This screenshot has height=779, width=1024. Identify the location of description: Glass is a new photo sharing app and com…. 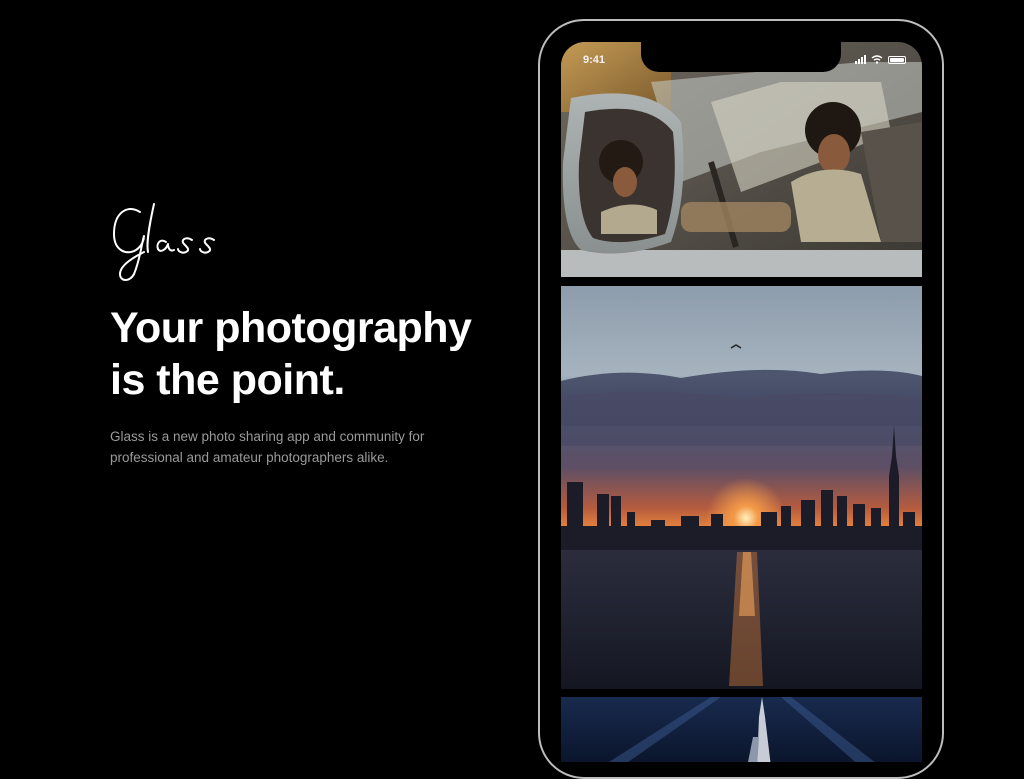
(275, 447).